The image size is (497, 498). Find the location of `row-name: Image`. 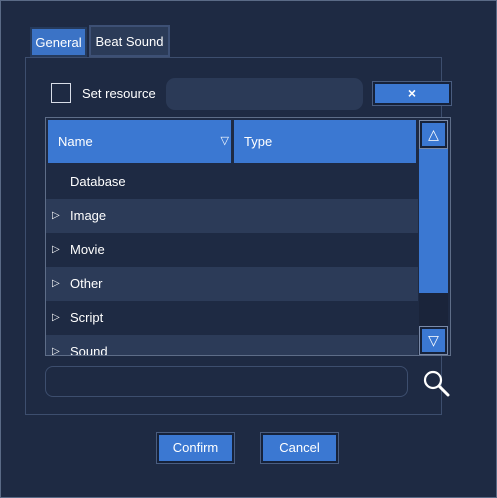

row-name: Image is located at coordinates (88, 215).